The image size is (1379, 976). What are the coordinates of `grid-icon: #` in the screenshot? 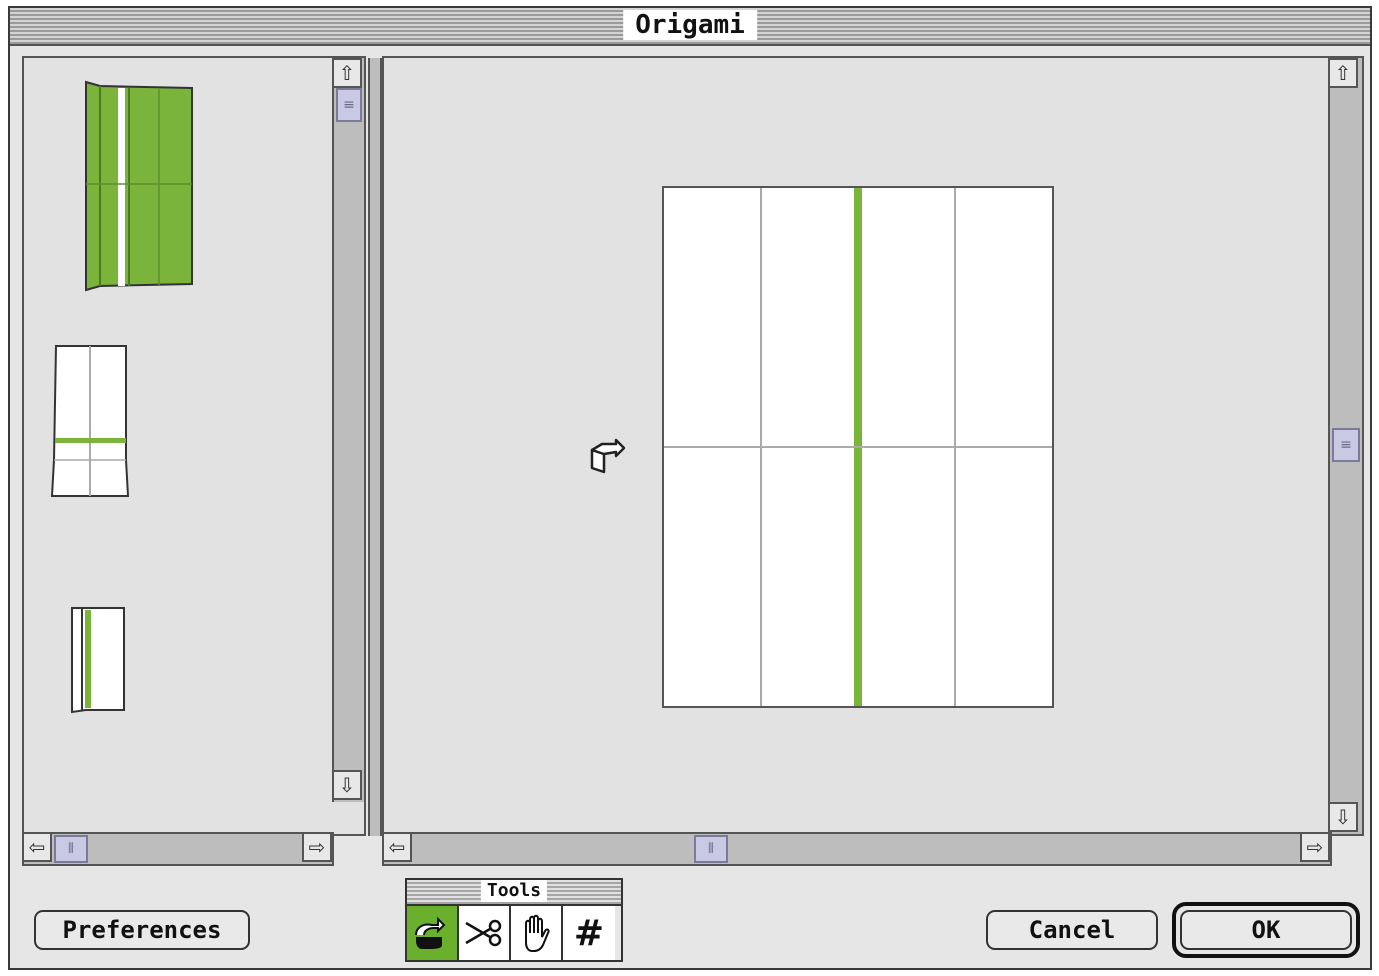 It's located at (589, 933).